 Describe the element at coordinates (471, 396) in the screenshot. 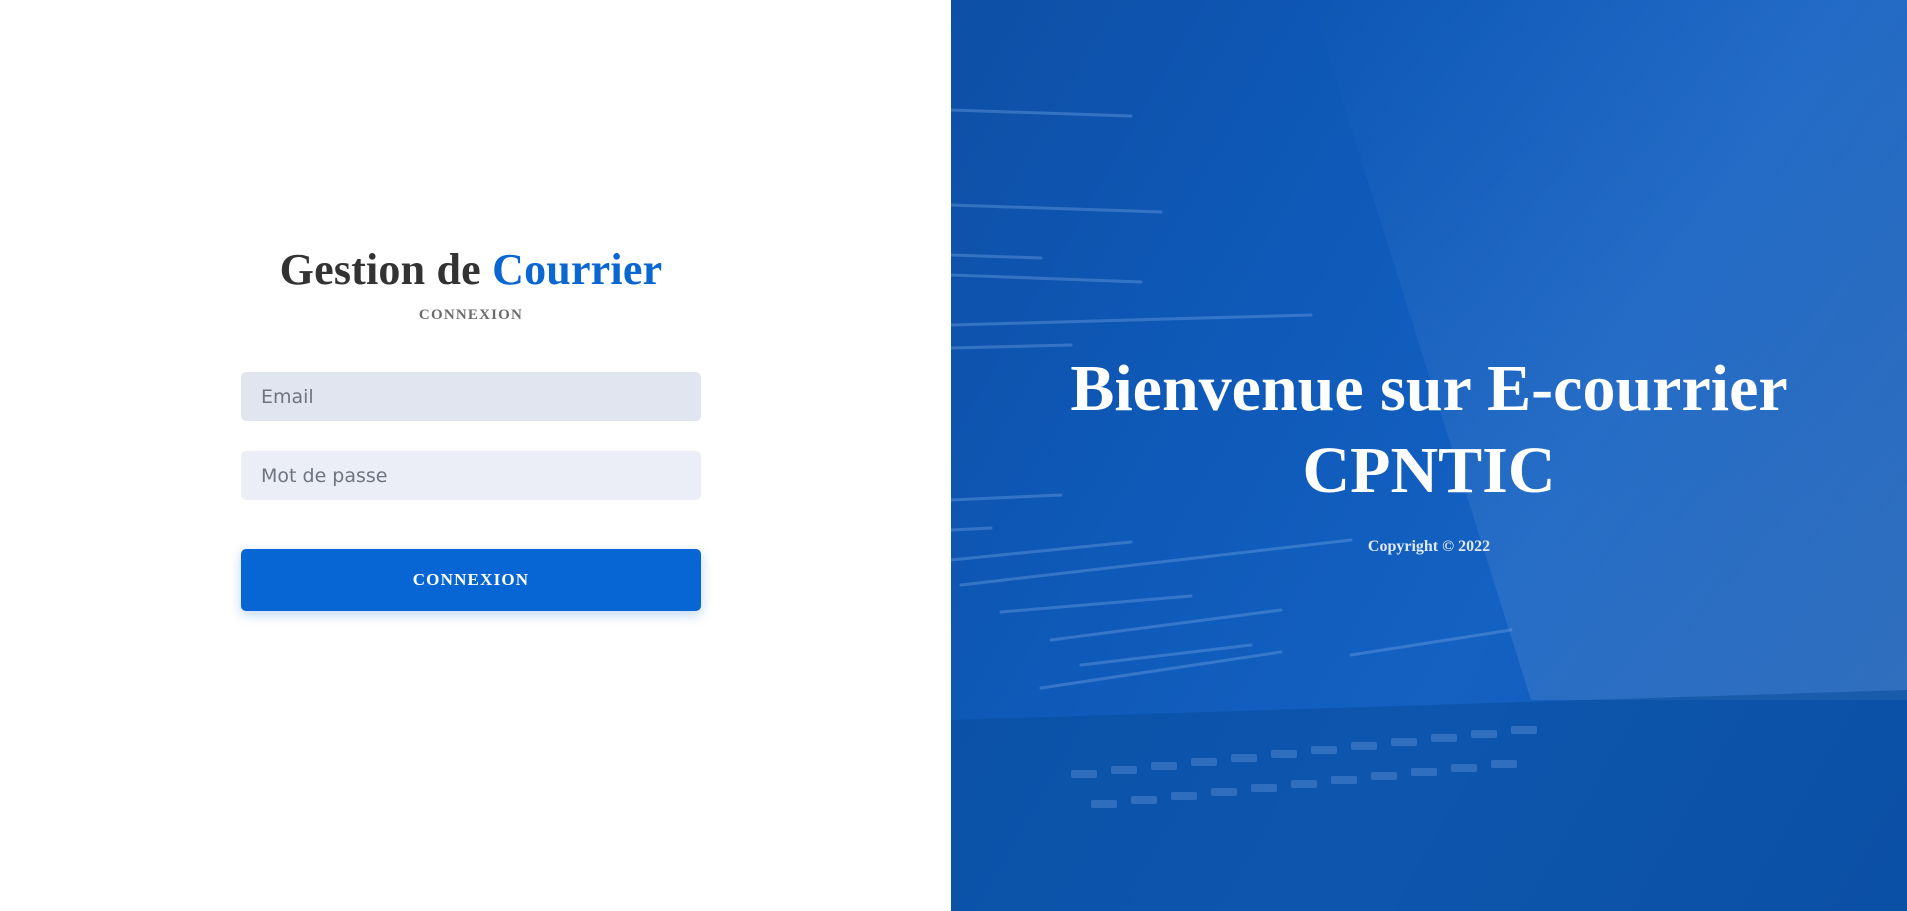

I see `email-input` at that location.